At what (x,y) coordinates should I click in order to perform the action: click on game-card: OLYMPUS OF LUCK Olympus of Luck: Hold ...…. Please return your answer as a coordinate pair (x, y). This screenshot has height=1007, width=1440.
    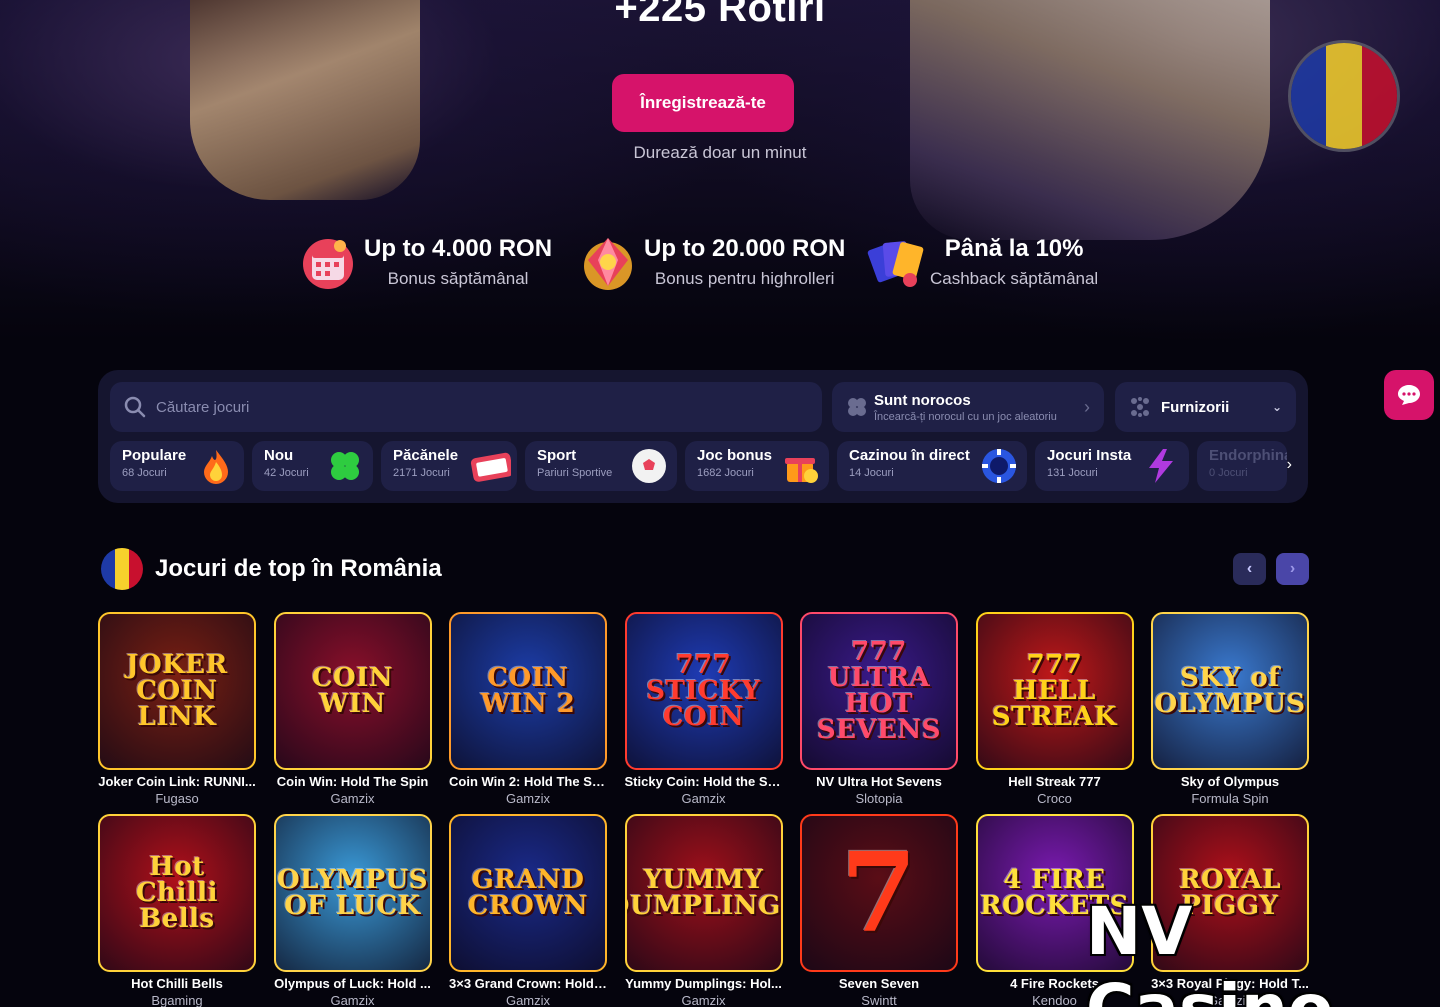
    Looking at the image, I should click on (352, 910).